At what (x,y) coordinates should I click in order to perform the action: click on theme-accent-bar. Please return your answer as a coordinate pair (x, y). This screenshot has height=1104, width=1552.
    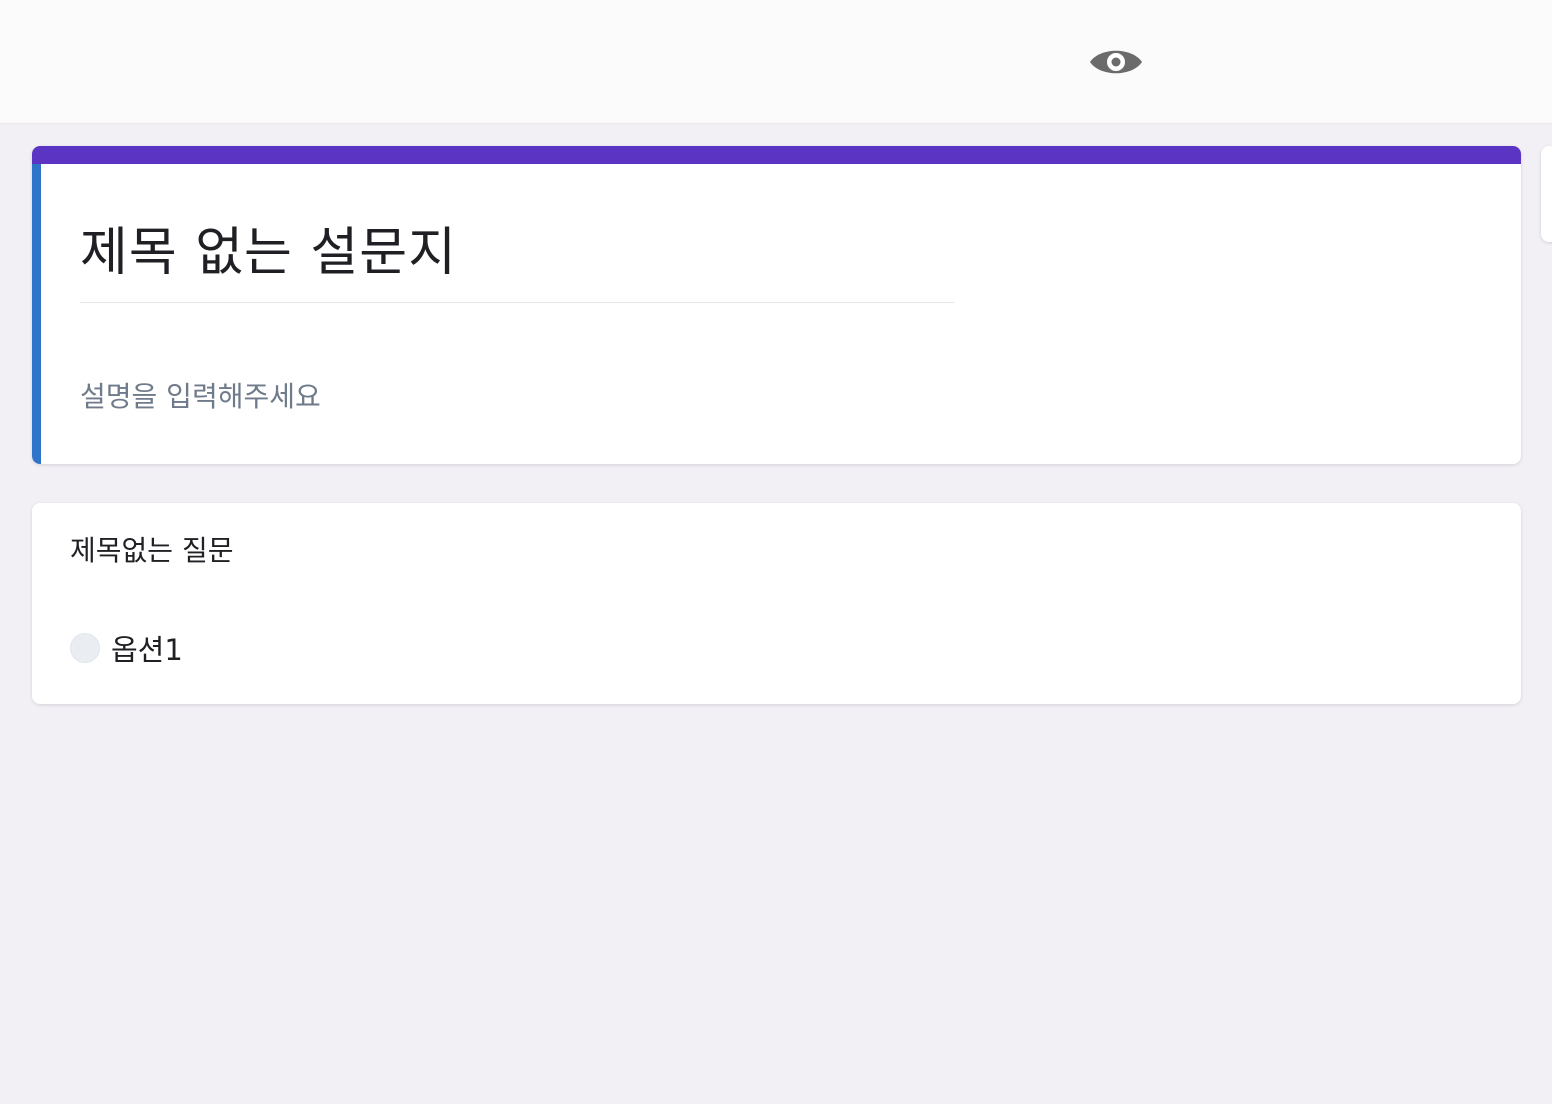
    Looking at the image, I should click on (776, 155).